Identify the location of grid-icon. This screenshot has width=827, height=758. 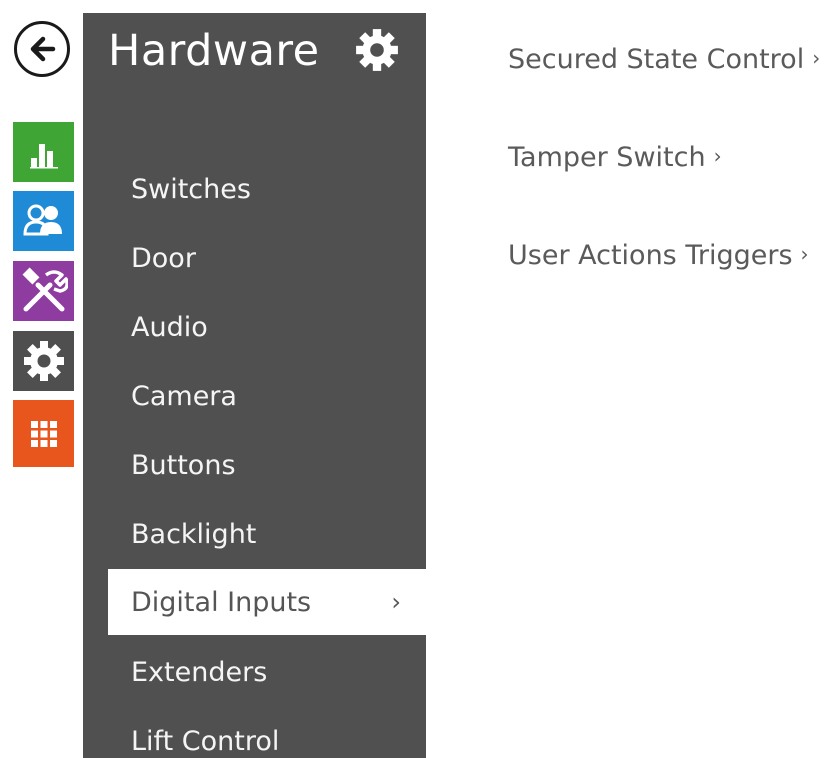
(43, 433).